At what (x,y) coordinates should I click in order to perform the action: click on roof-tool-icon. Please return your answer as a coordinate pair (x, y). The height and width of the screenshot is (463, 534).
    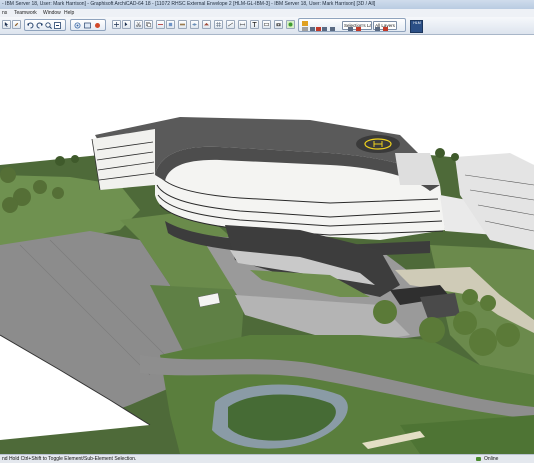
    Looking at the image, I should click on (206, 24).